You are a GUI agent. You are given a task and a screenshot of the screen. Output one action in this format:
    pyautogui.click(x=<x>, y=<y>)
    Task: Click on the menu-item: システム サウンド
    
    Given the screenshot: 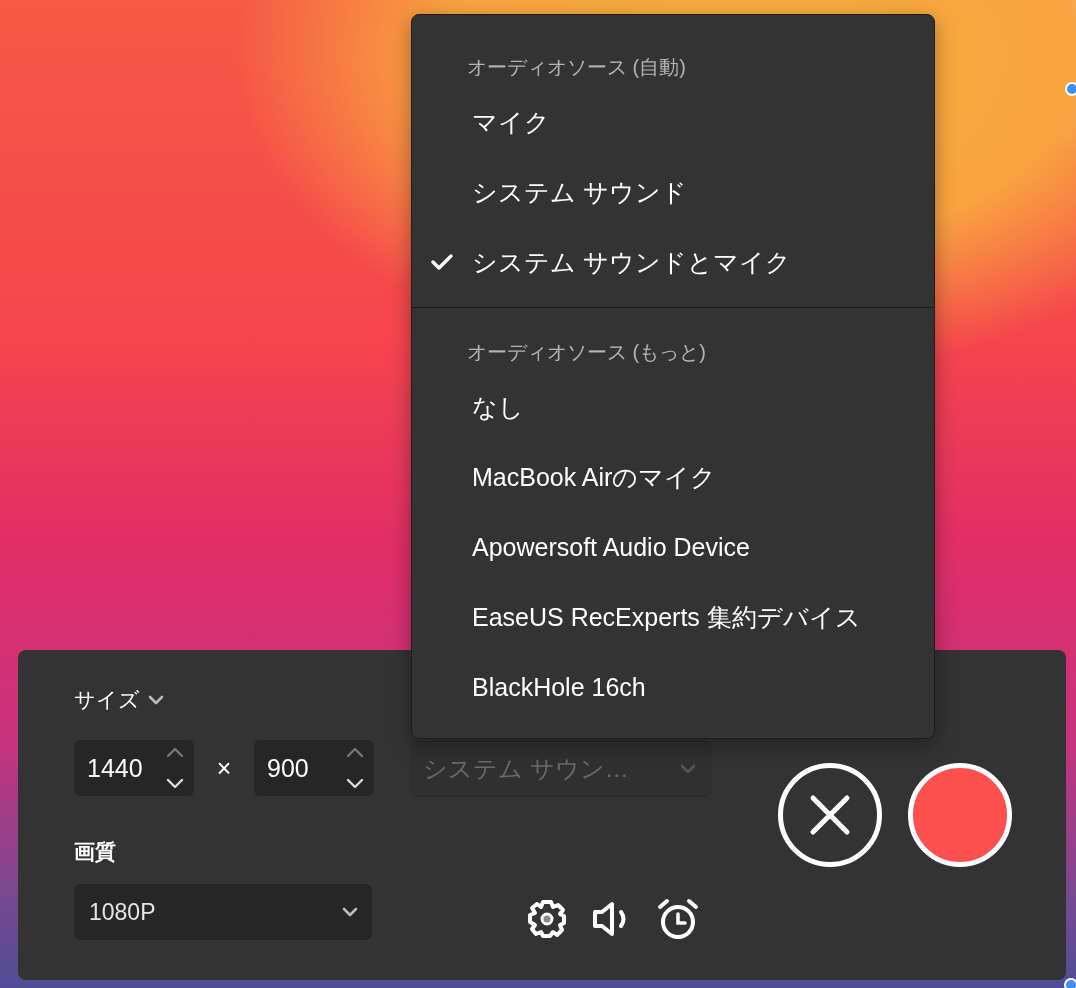 What is the action you would take?
    pyautogui.click(x=673, y=192)
    